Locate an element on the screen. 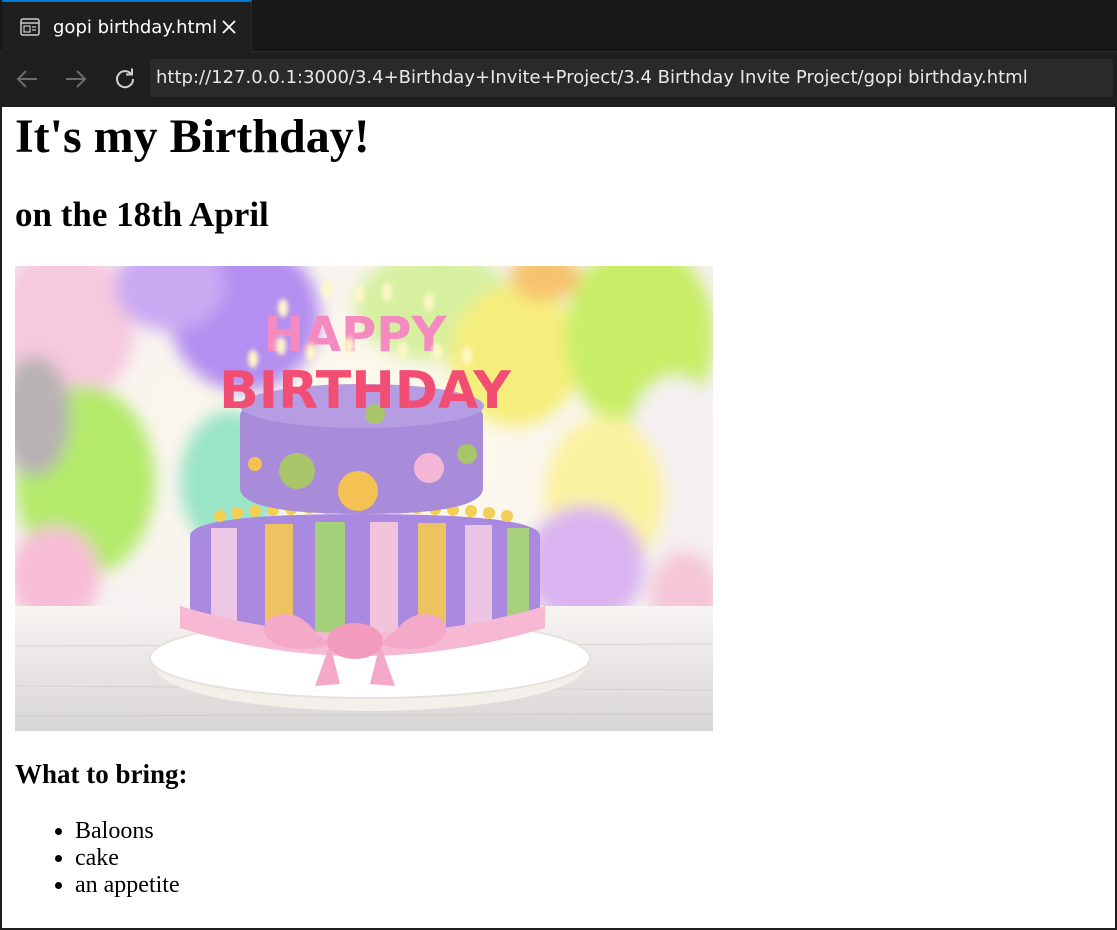  list-item: an appetite is located at coordinates (127, 885).